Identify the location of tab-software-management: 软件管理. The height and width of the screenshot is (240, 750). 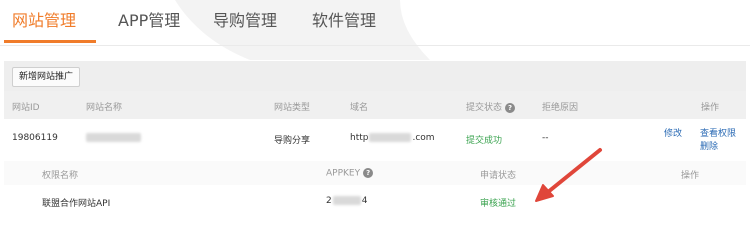
(344, 21).